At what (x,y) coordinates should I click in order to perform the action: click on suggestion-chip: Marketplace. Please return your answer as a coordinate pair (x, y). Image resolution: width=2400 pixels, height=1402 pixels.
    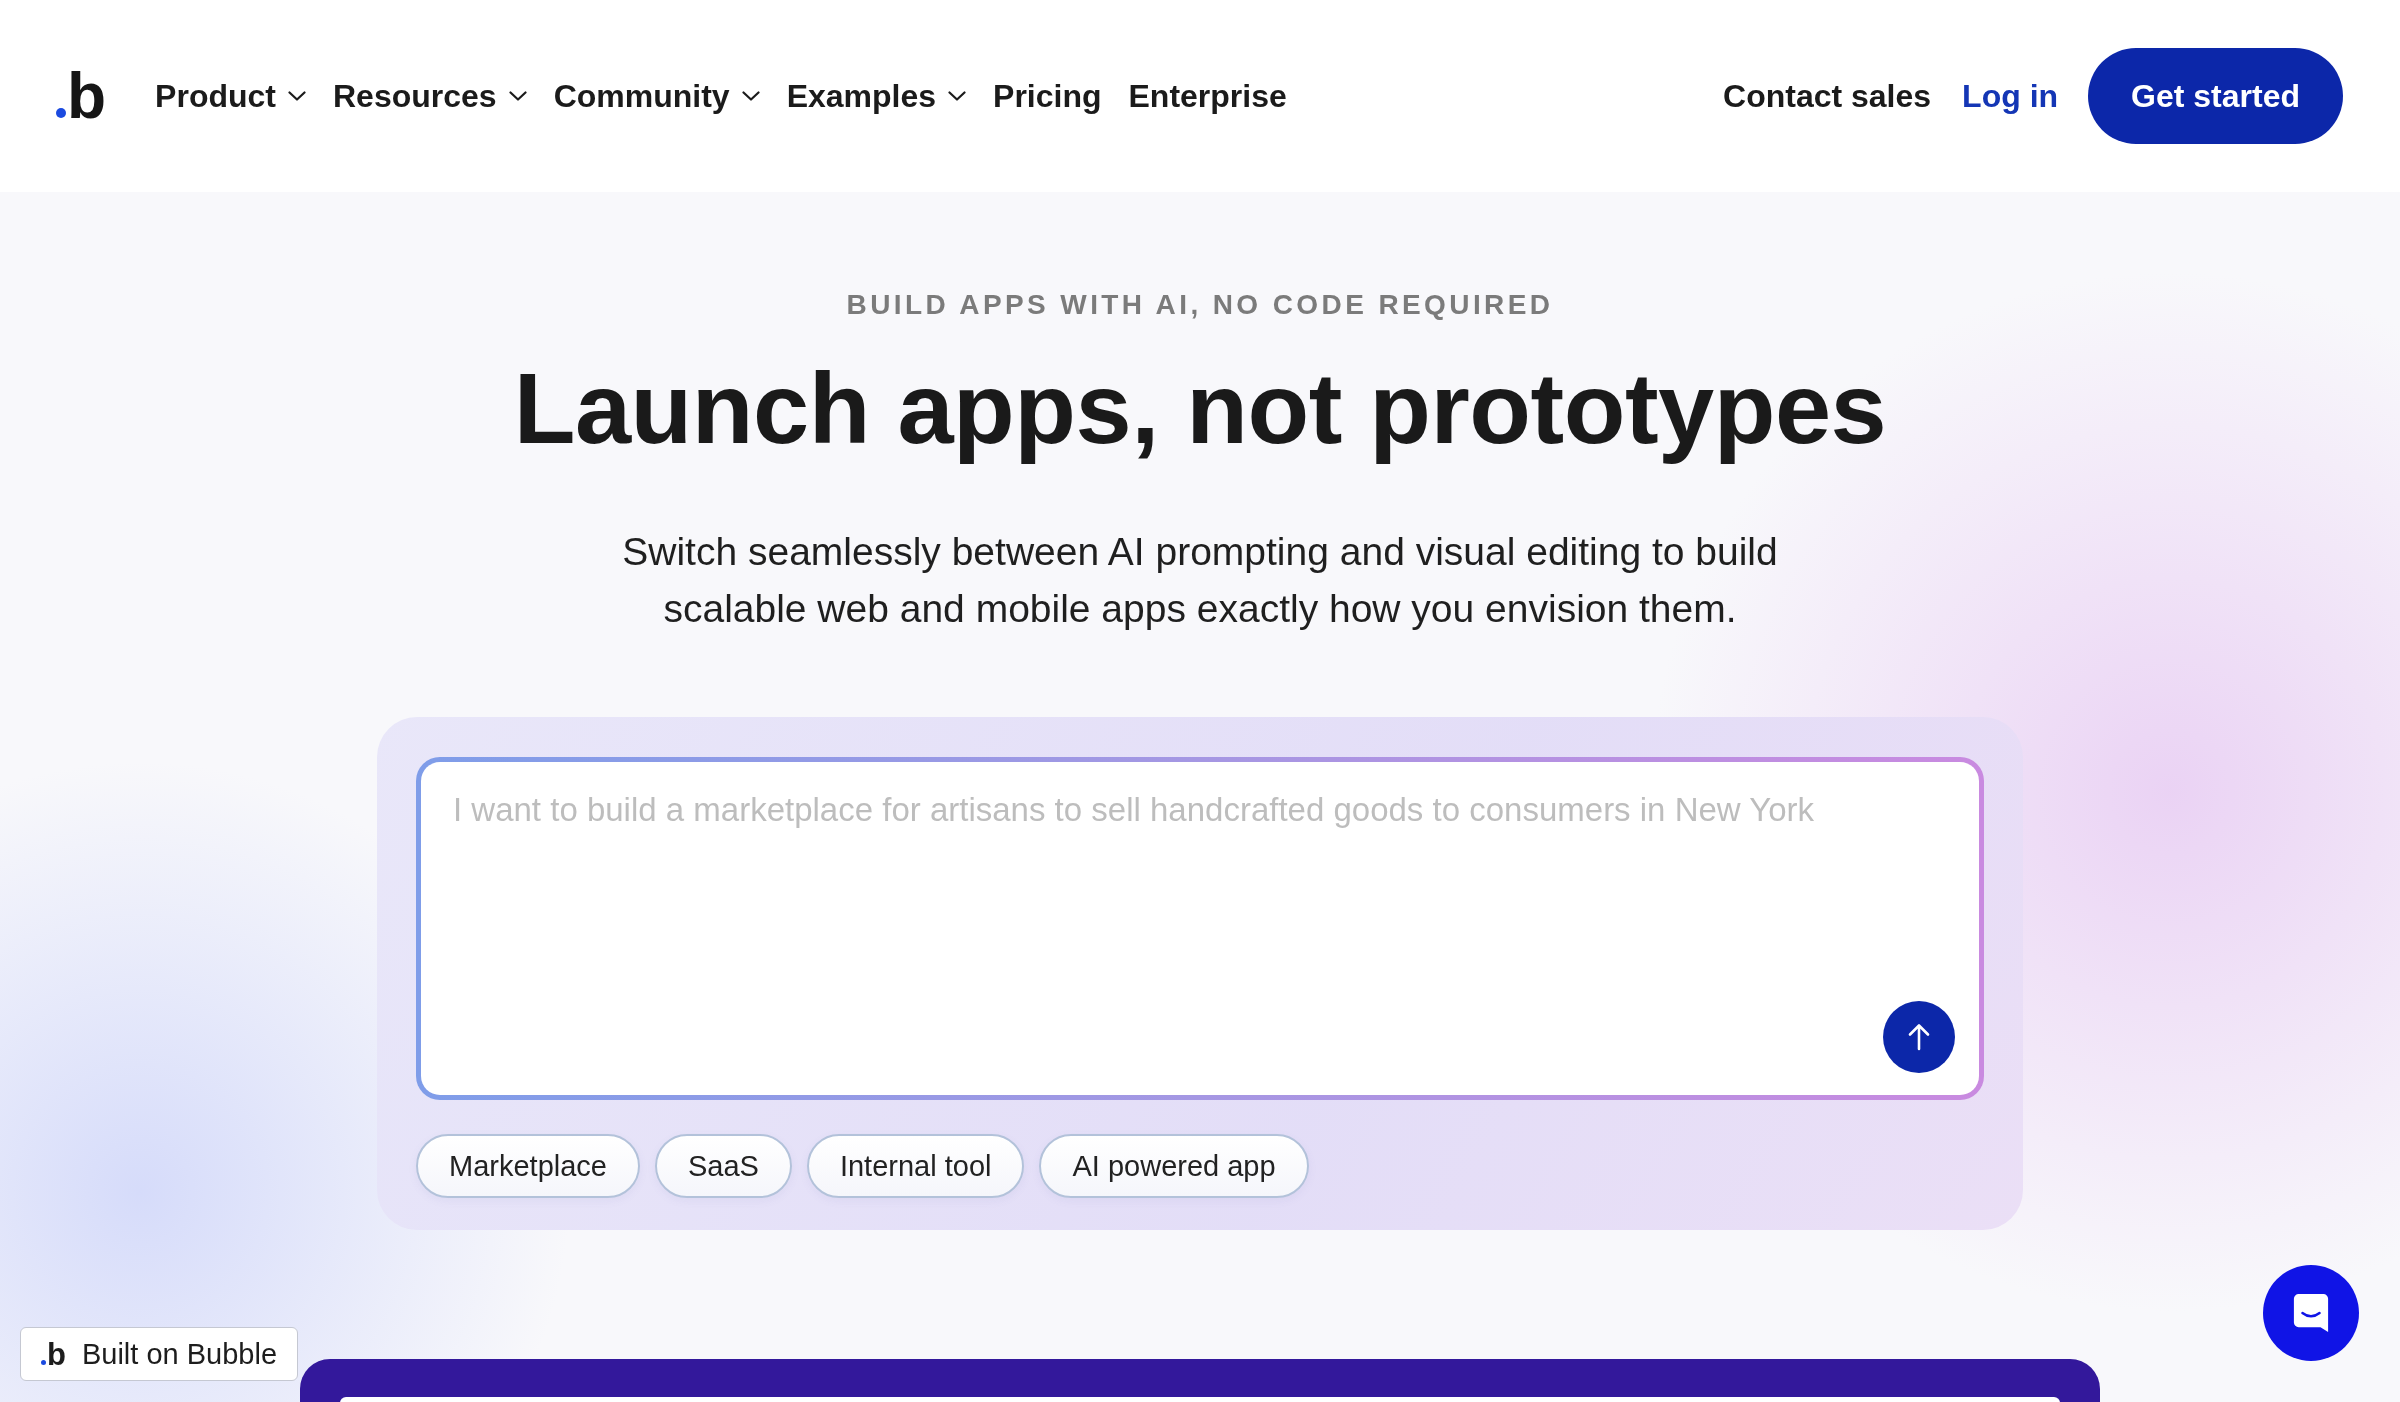
    Looking at the image, I should click on (528, 1166).